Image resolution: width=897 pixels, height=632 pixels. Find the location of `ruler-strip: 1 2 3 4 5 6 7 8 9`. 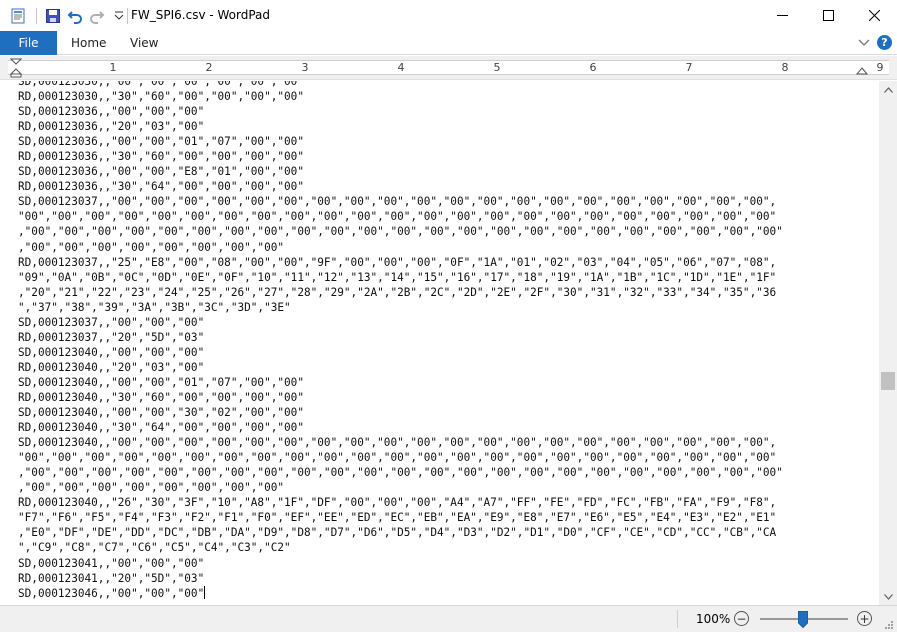

ruler-strip: 1 2 3 4 5 6 7 8 9 is located at coordinates (448, 67).